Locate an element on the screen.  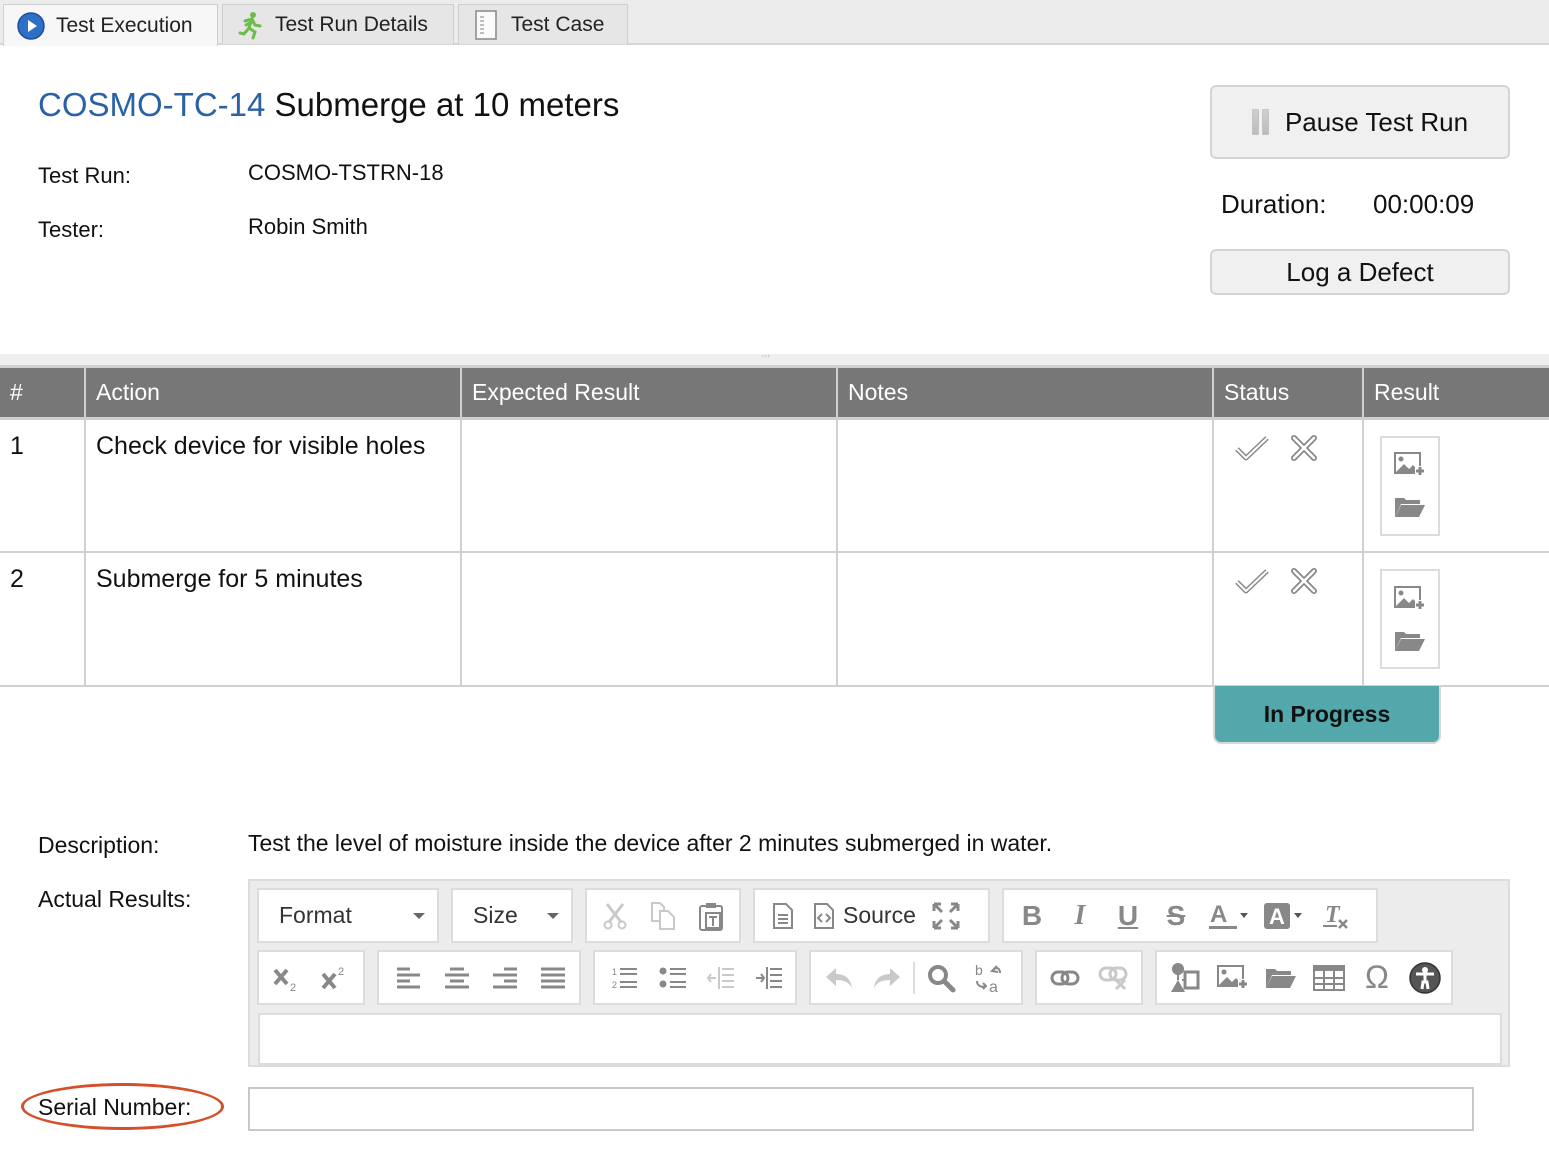
bold-icon: B is located at coordinates (1032, 916).